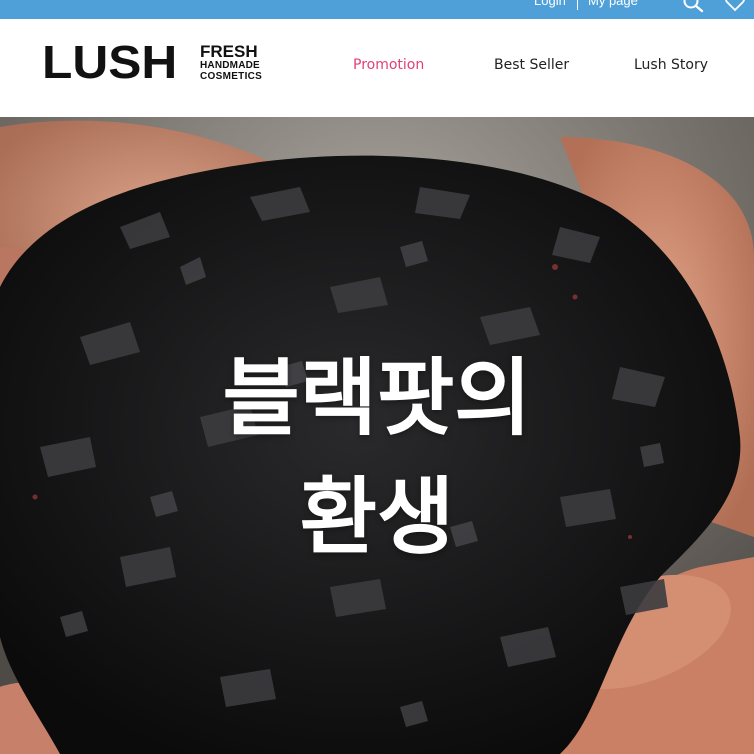  What do you see at coordinates (231, 76) in the screenshot?
I see `logo-tagline-cosmetics: COSMETICS` at bounding box center [231, 76].